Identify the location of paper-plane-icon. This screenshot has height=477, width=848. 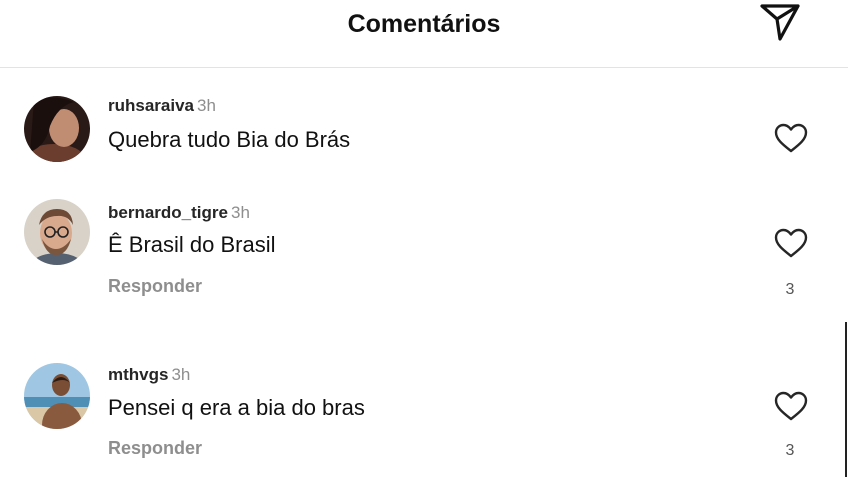
(780, 22).